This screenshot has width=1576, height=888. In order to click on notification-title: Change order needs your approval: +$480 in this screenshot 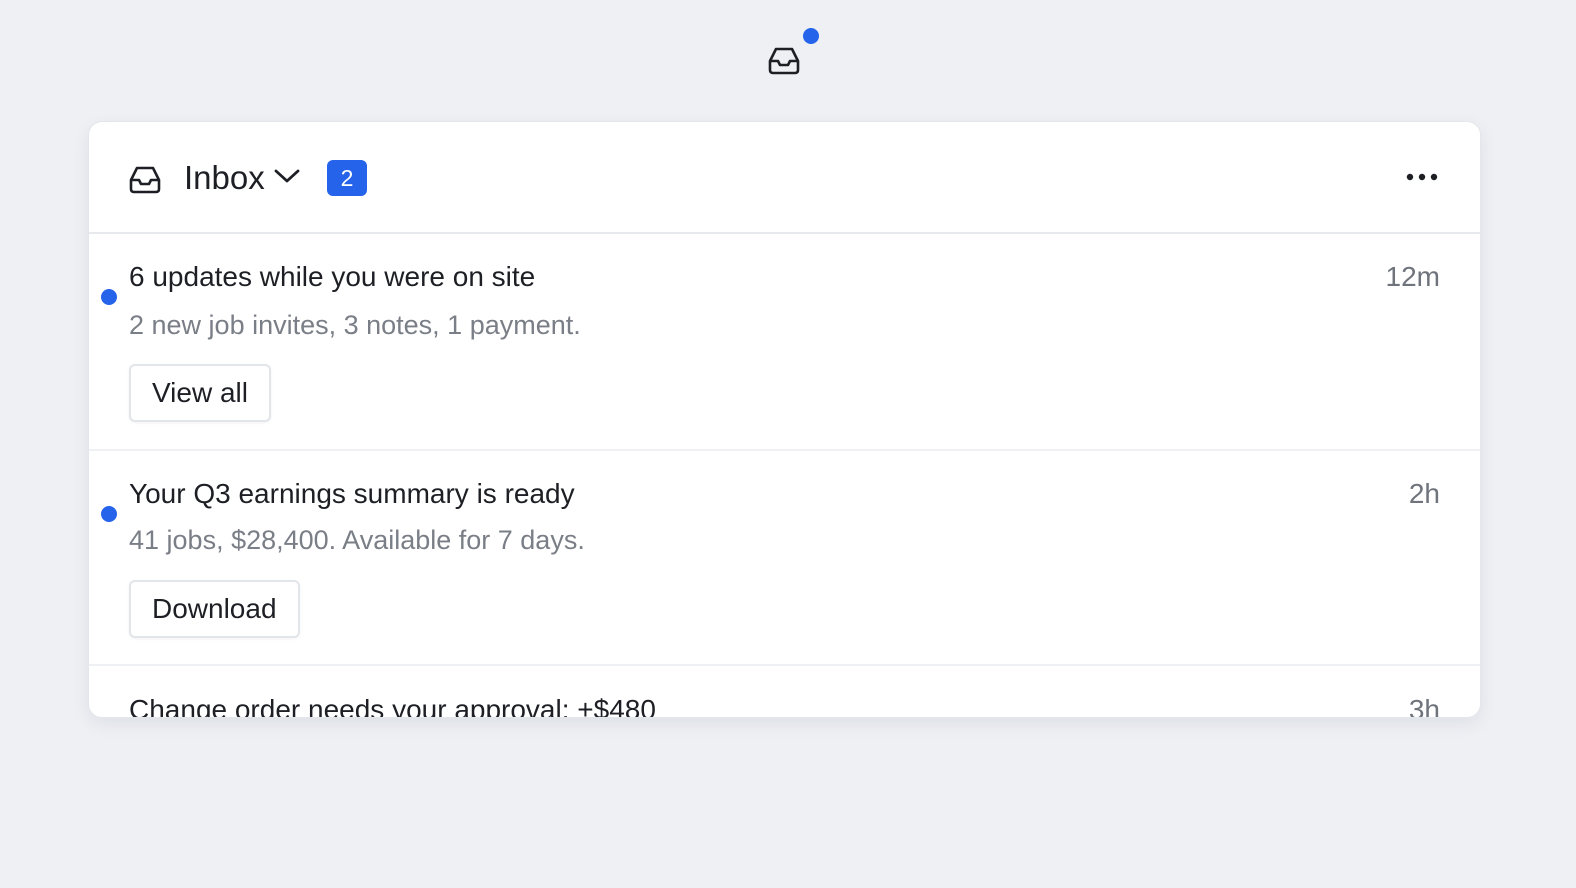, I will do `click(392, 706)`.